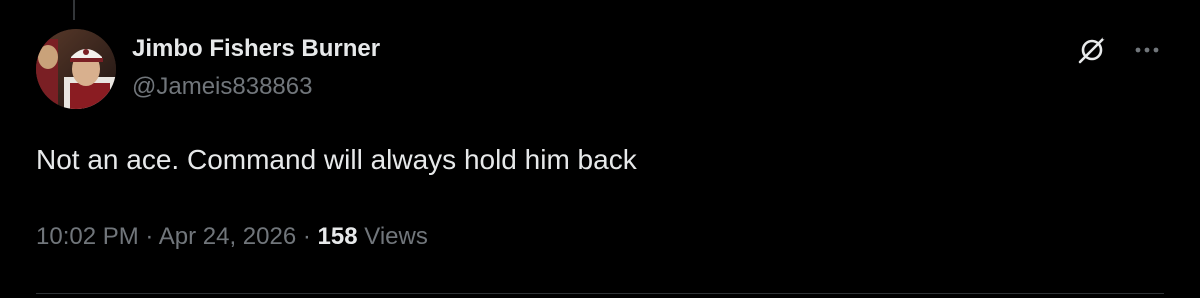  I want to click on tweet-meta: 10:02 PM · Apr 24, 2026 · 158 Views, so click(232, 237).